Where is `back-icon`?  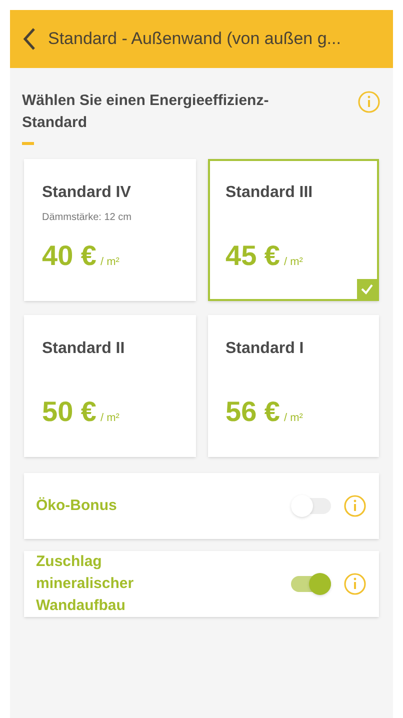 back-icon is located at coordinates (29, 39).